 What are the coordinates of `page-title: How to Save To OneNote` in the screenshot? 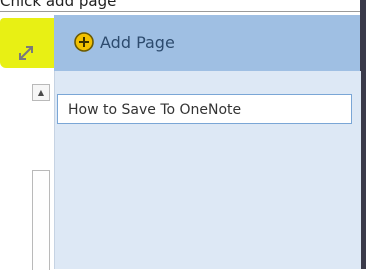 It's located at (155, 110).